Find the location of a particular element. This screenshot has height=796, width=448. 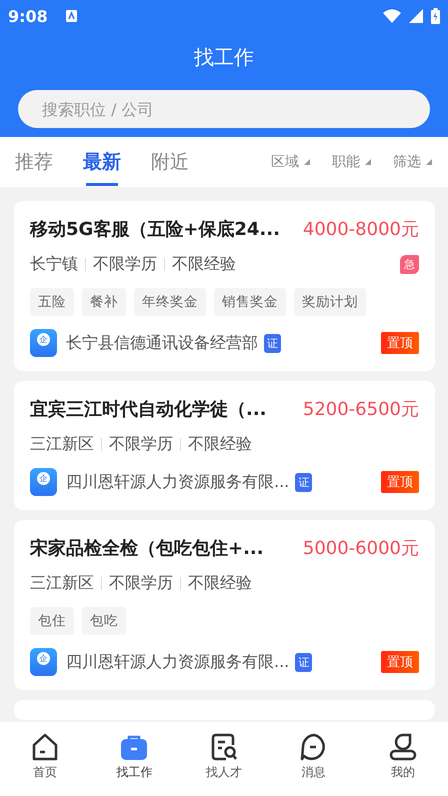

nav-tab: 找人才 is located at coordinates (224, 759).